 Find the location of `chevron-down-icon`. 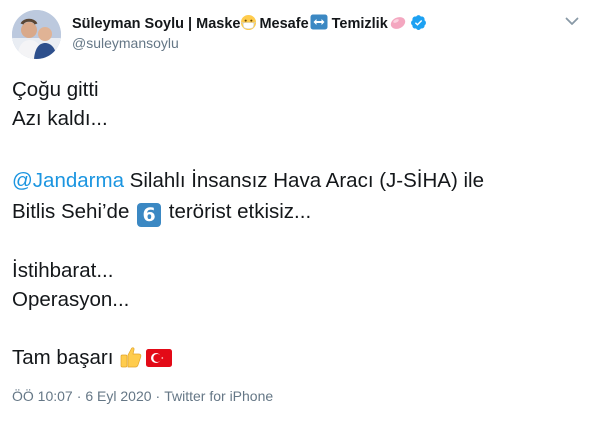

chevron-down-icon is located at coordinates (572, 21).